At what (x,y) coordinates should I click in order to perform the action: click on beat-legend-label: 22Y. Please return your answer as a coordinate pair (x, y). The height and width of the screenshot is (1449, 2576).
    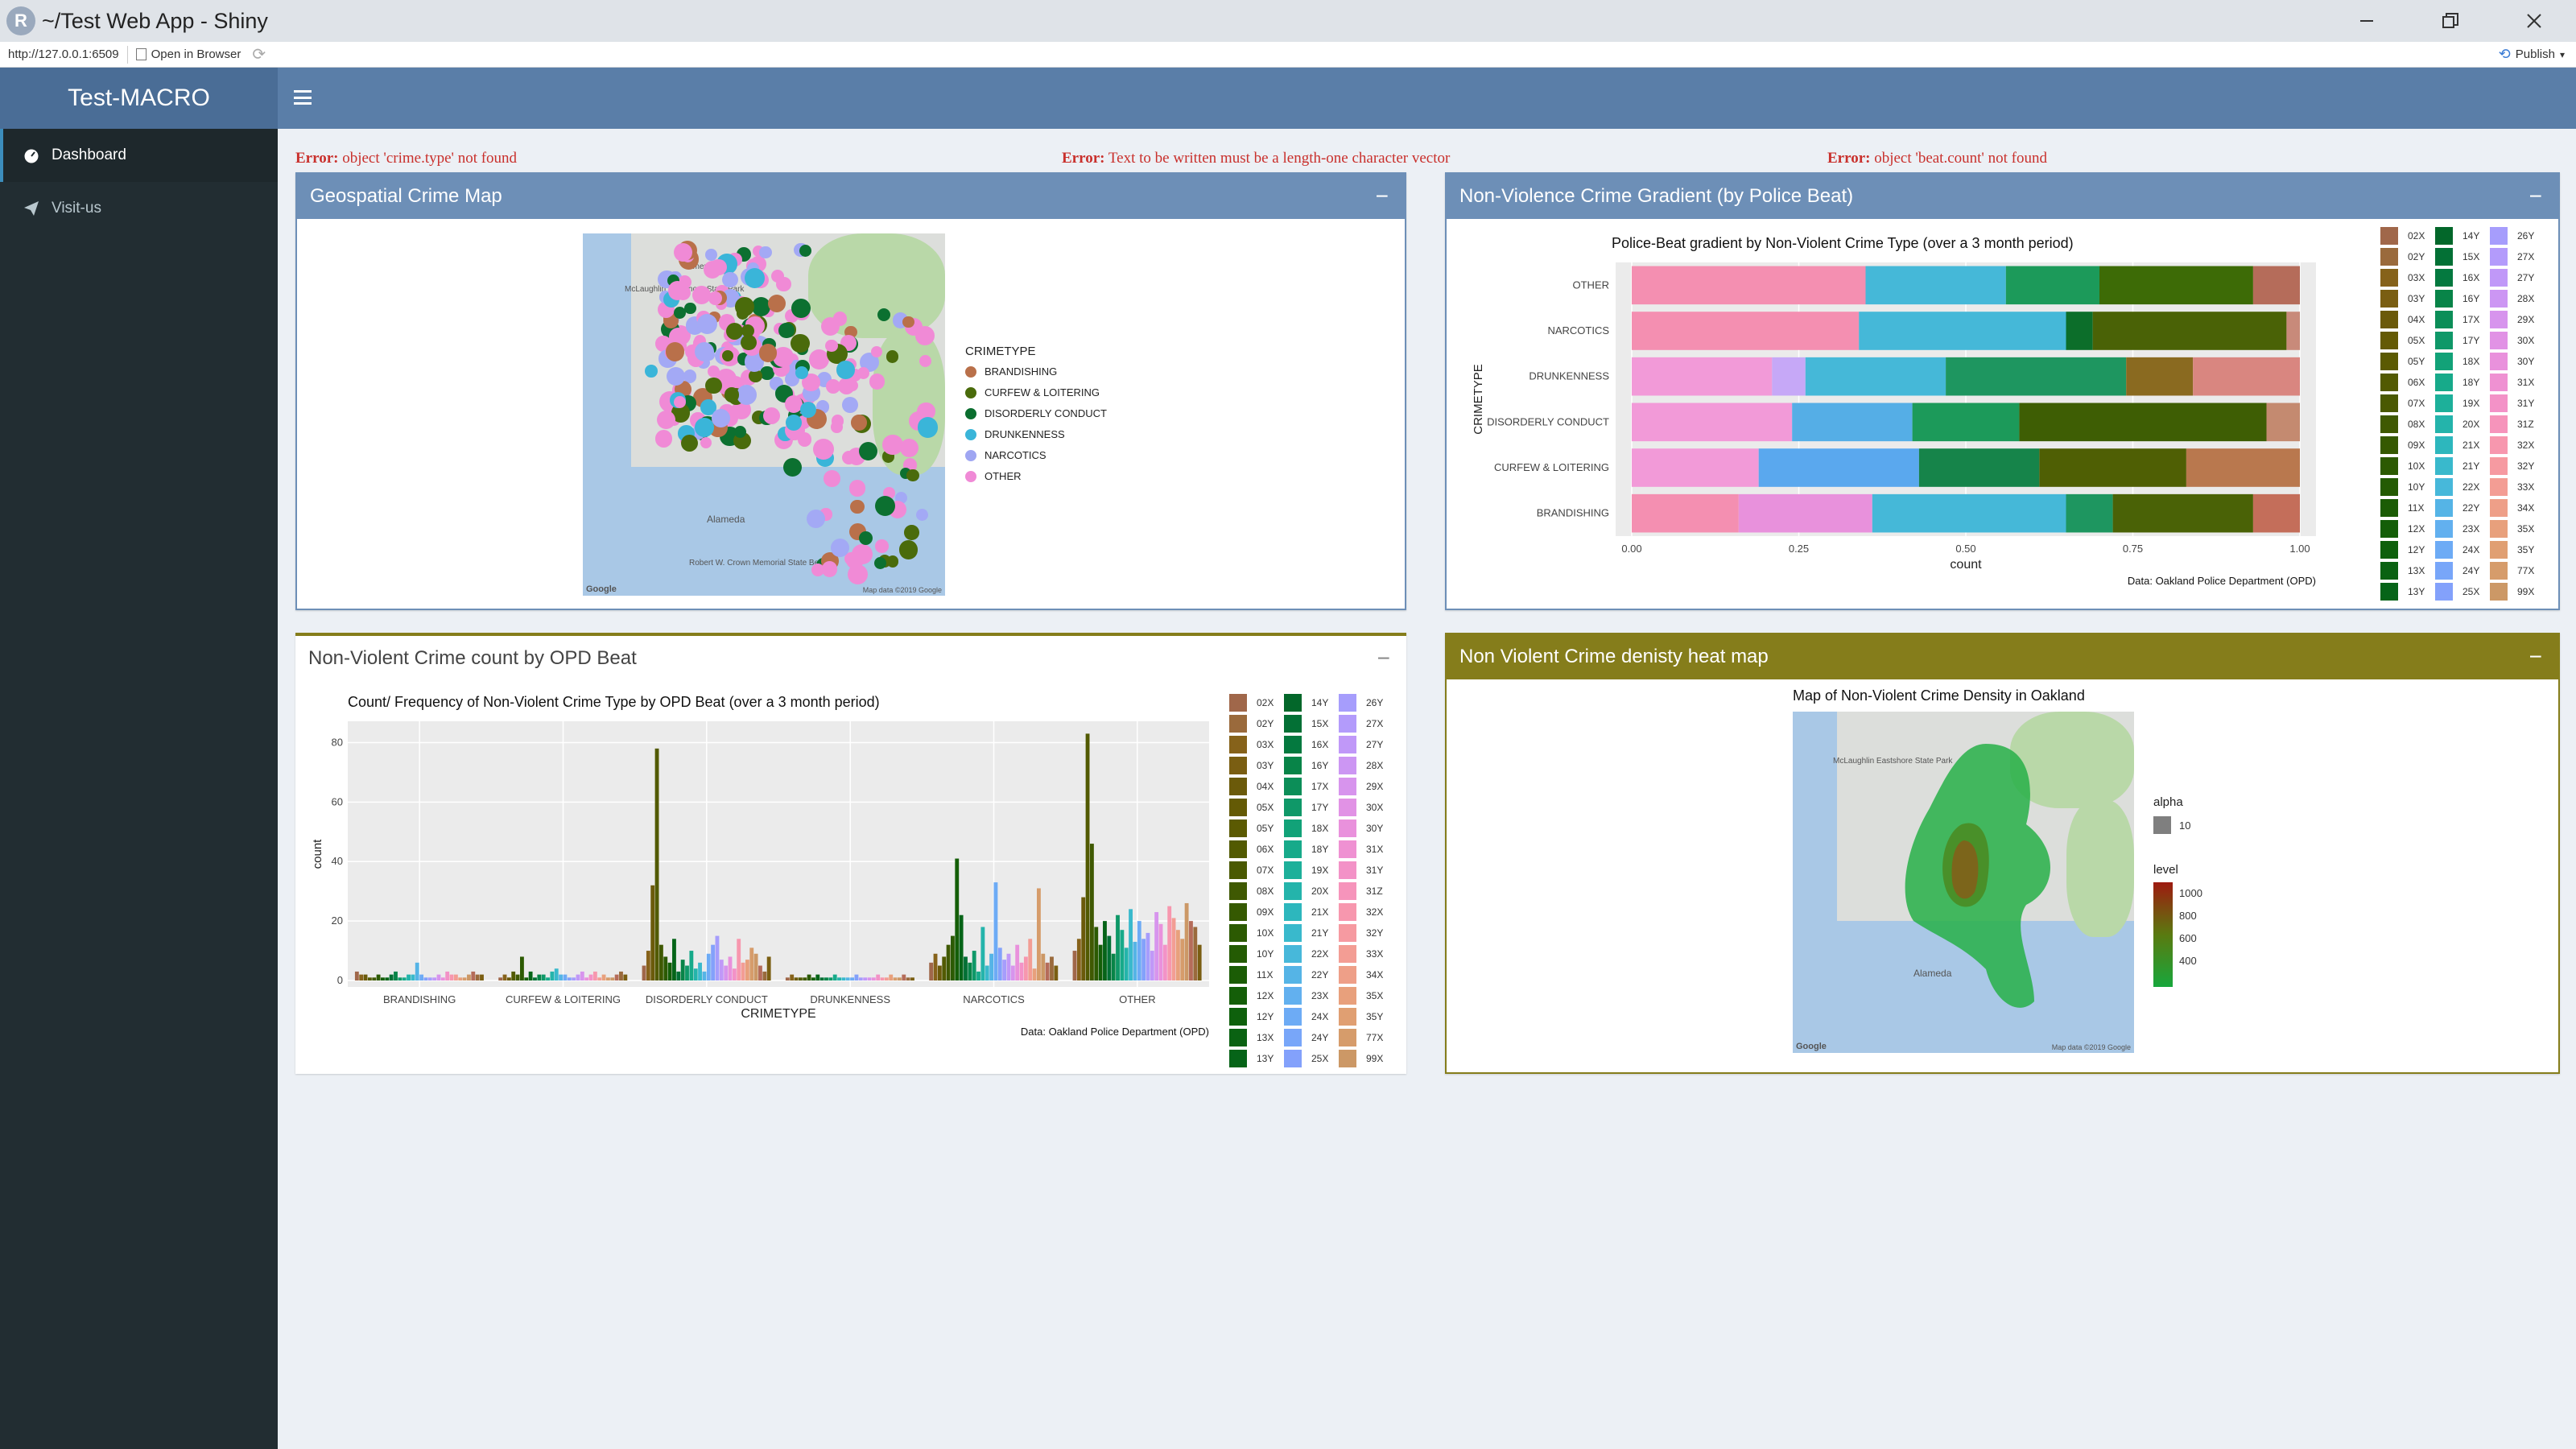
    Looking at the image, I should click on (1320, 974).